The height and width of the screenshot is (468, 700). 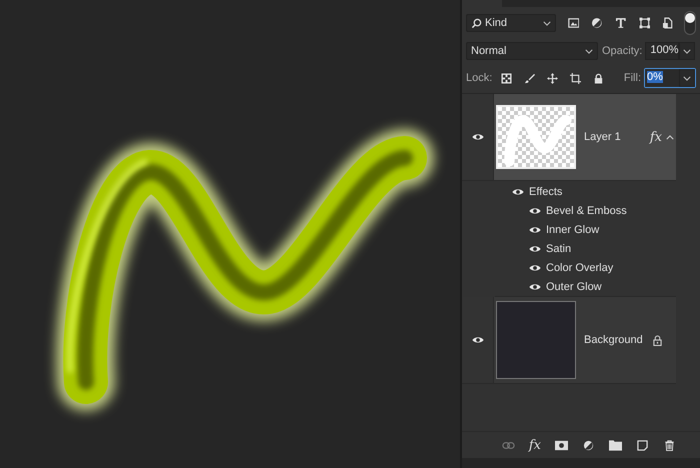 I want to click on kind-filter-dropdown: Kind, so click(x=511, y=23).